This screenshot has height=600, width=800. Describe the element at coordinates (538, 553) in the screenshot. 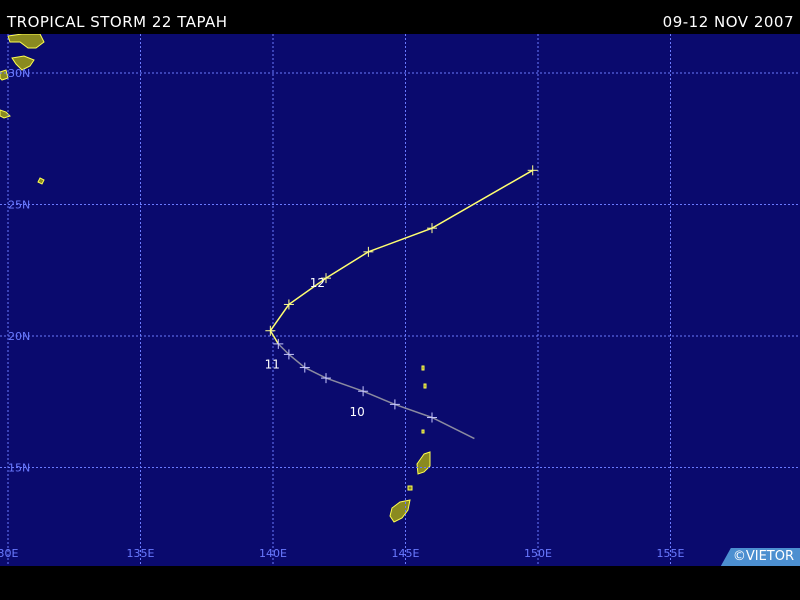

I see `lon-tick-label: 150E` at that location.